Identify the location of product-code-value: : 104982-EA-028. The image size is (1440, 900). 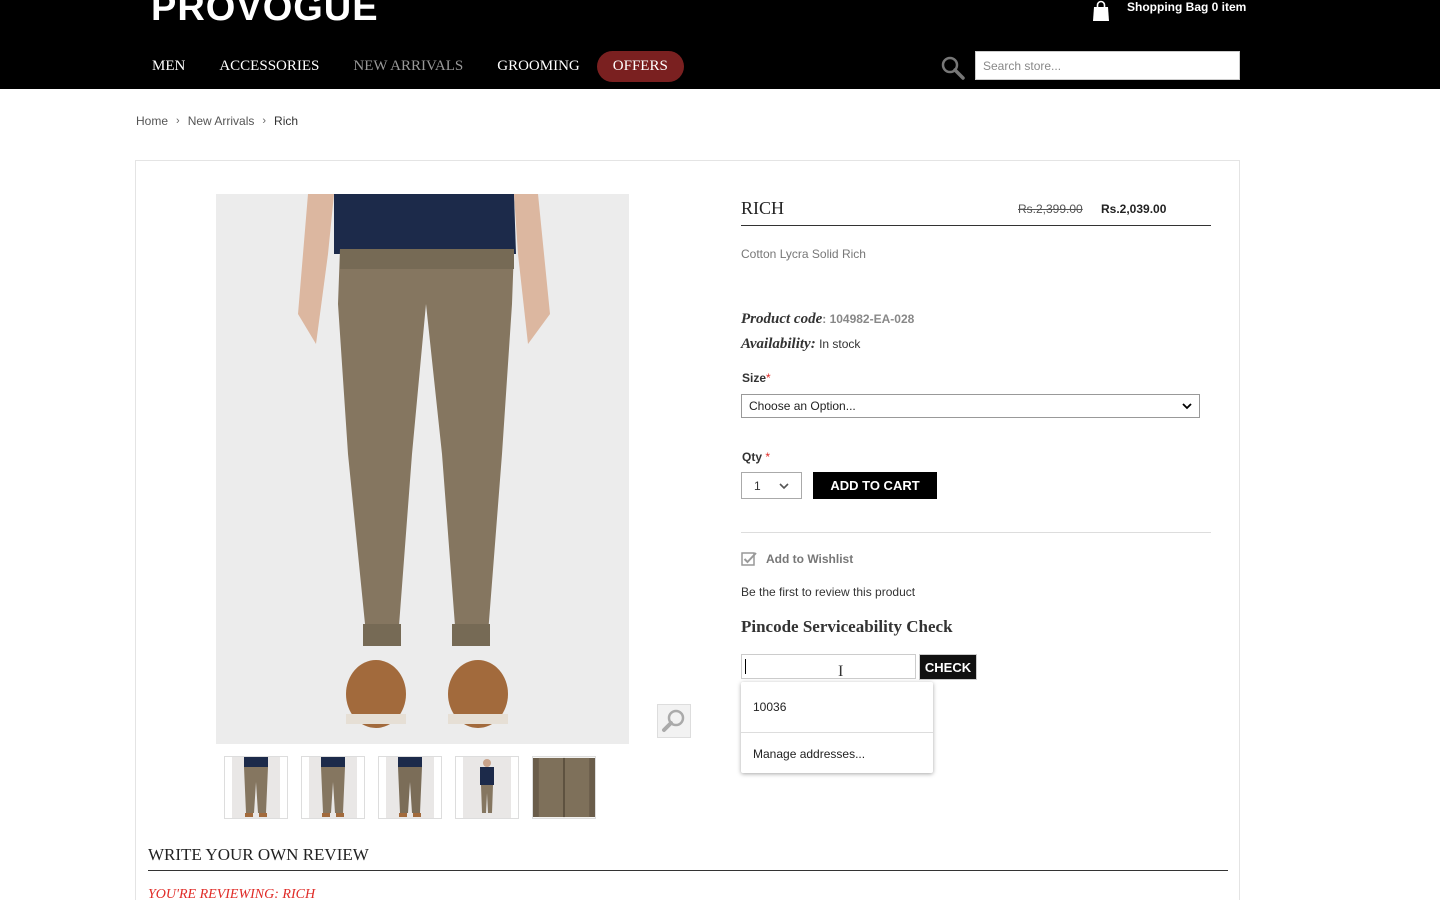
(868, 319).